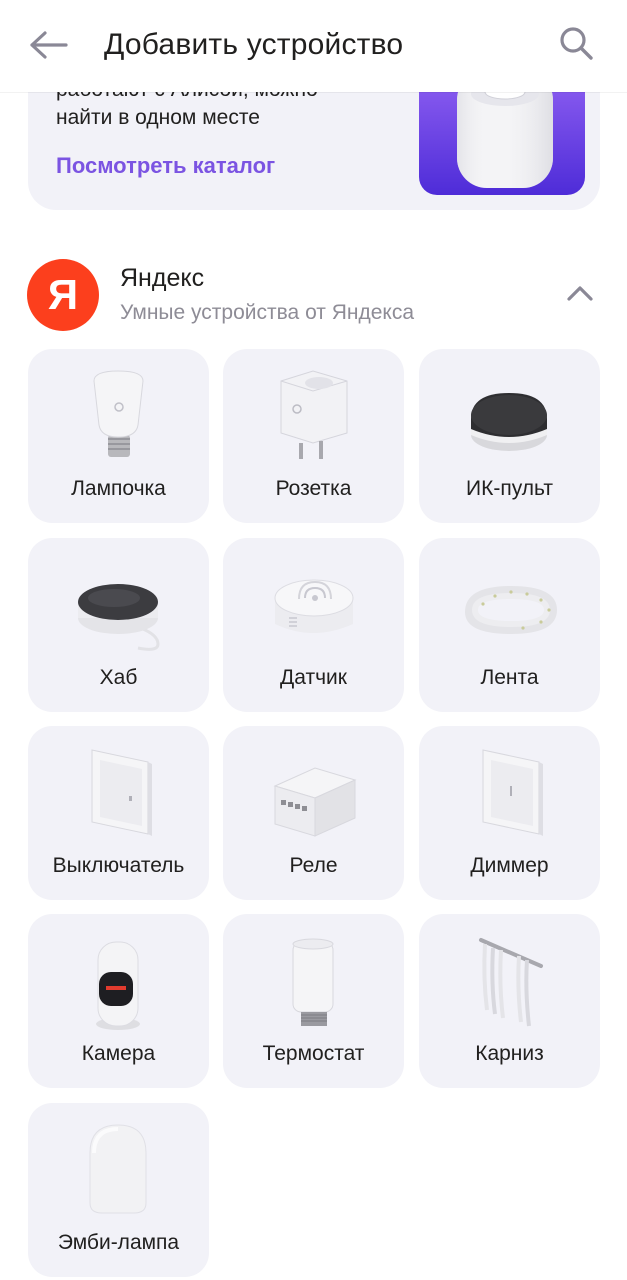 The width and height of the screenshot is (627, 1280). I want to click on device-tile-camera: Камера, so click(118, 1001).